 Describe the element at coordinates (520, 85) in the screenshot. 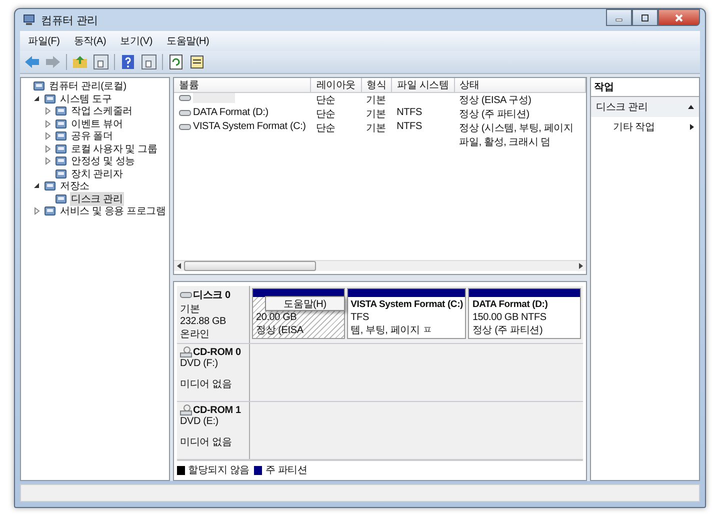

I see `column-header: 상태` at that location.